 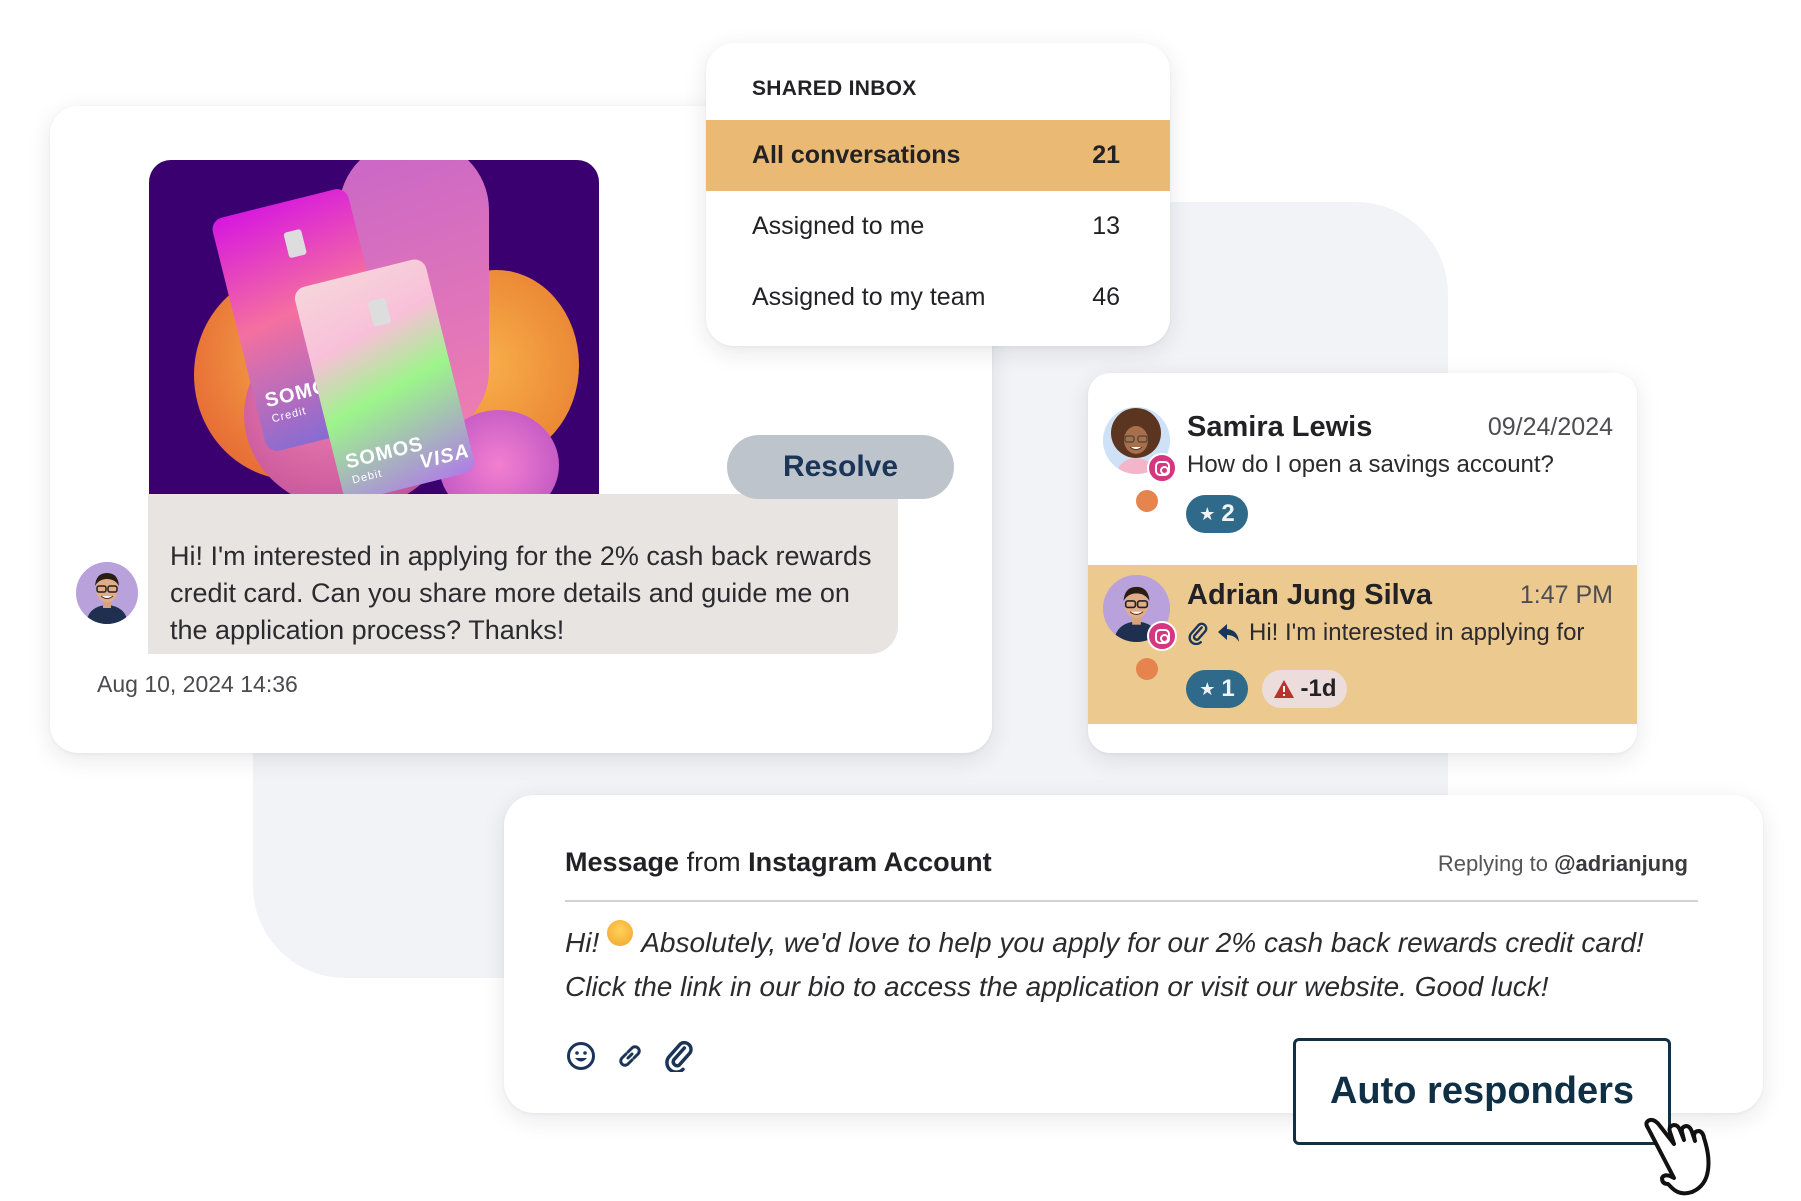 I want to click on star-count: 1, so click(x=1228, y=688).